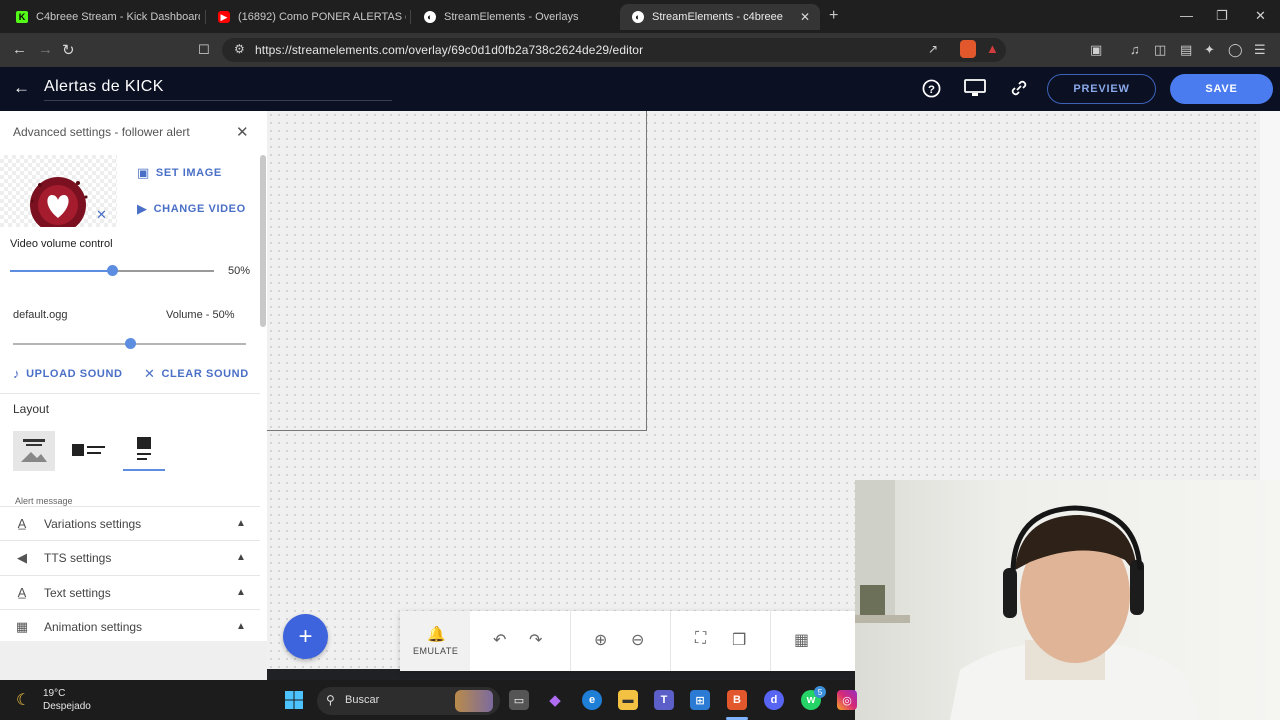  Describe the element at coordinates (931, 91) in the screenshot. I see `help-icon: ?` at that location.